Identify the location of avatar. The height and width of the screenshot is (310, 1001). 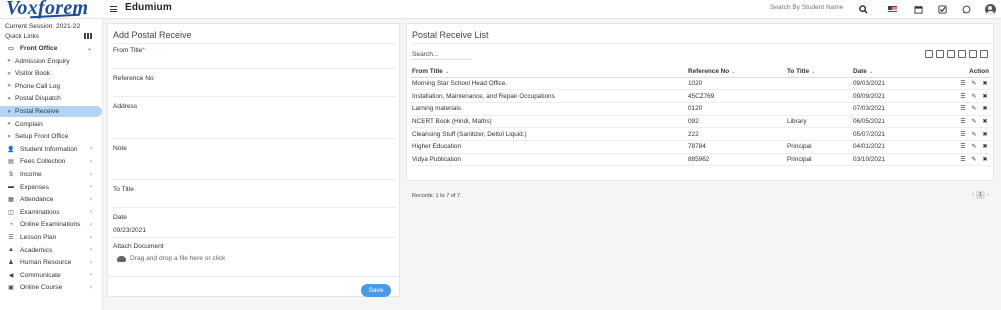
(990, 9).